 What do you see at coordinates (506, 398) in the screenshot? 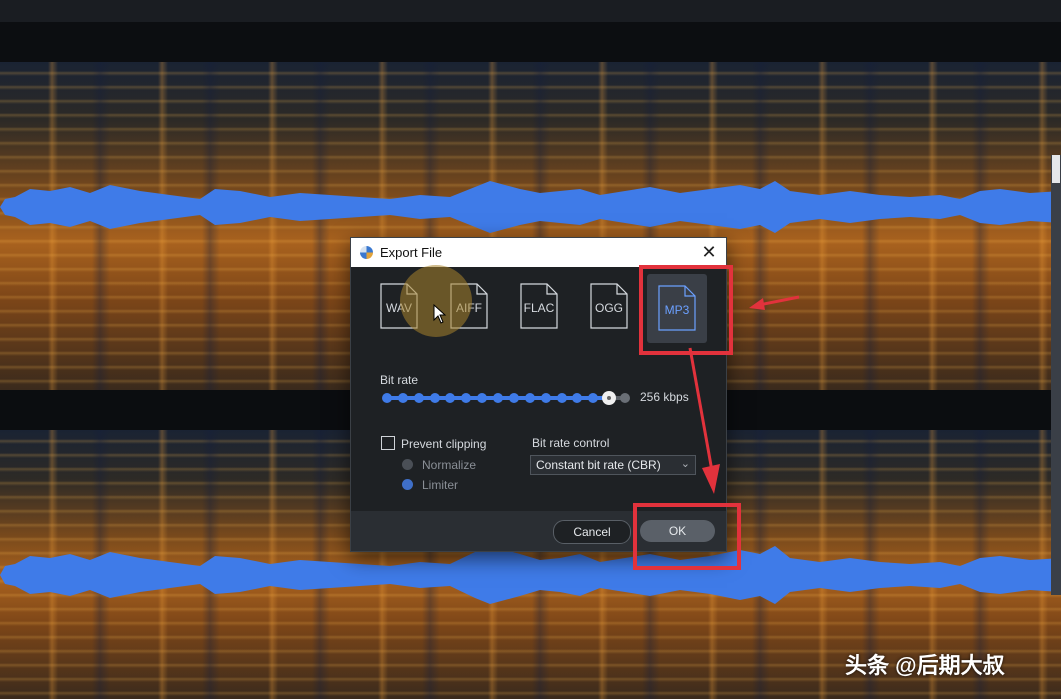
I see `bitrate-slider` at bounding box center [506, 398].